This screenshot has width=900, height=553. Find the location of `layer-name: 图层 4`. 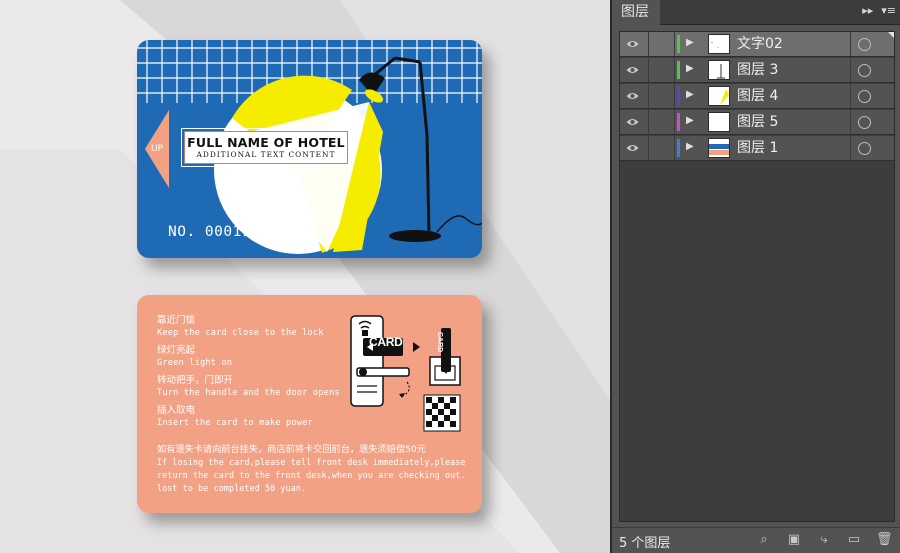

layer-name: 图层 4 is located at coordinates (757, 96).